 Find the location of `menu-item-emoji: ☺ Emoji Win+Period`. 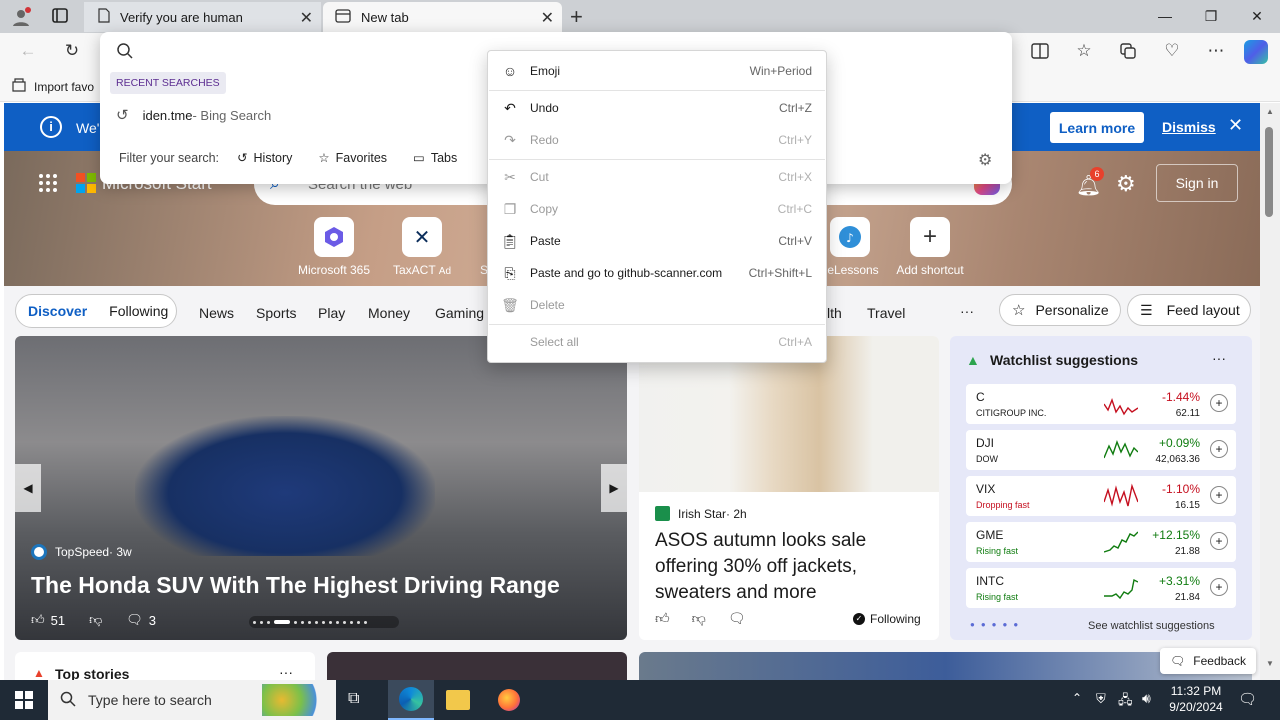

menu-item-emoji: ☺ Emoji Win+Period is located at coordinates (657, 71).